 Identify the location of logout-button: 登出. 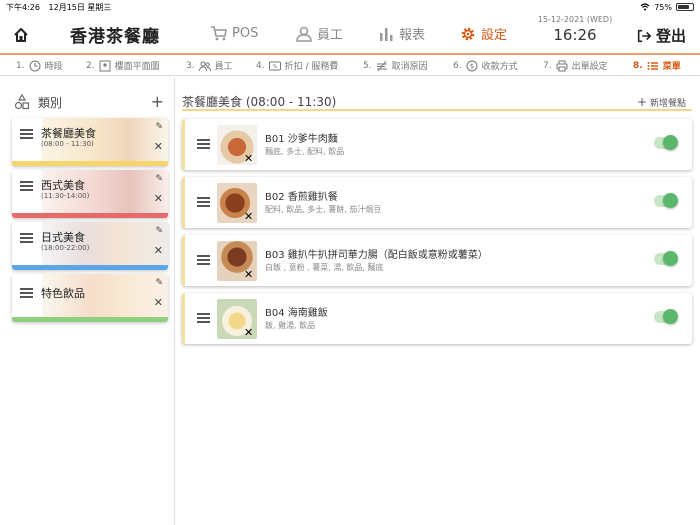
(661, 35).